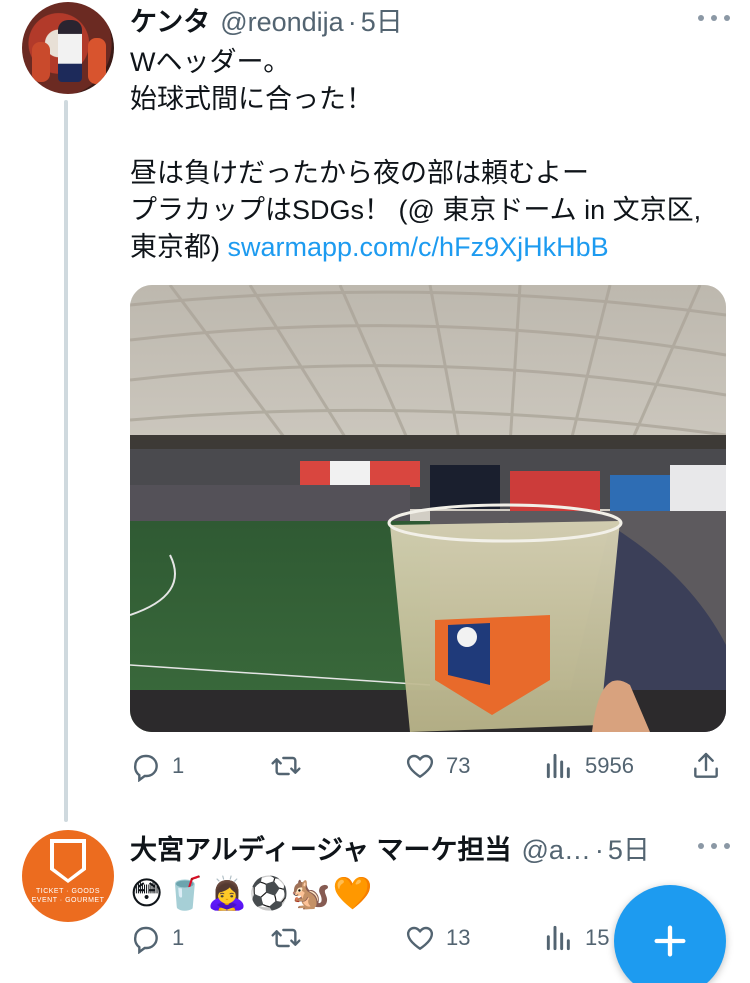 The image size is (750, 983). What do you see at coordinates (458, 765) in the screenshot?
I see `like-count: 73` at bounding box center [458, 765].